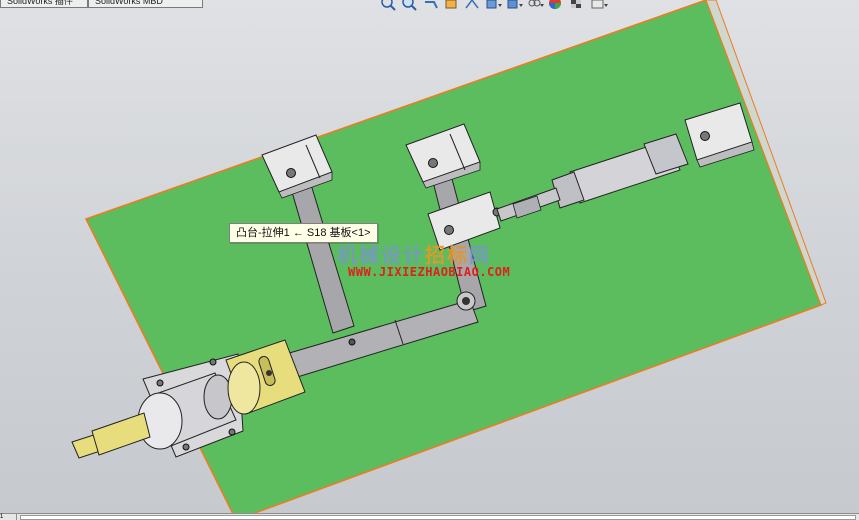 This screenshot has width=859, height=520. What do you see at coordinates (447, 255) in the screenshot?
I see `watermark-part2: 招标` at bounding box center [447, 255].